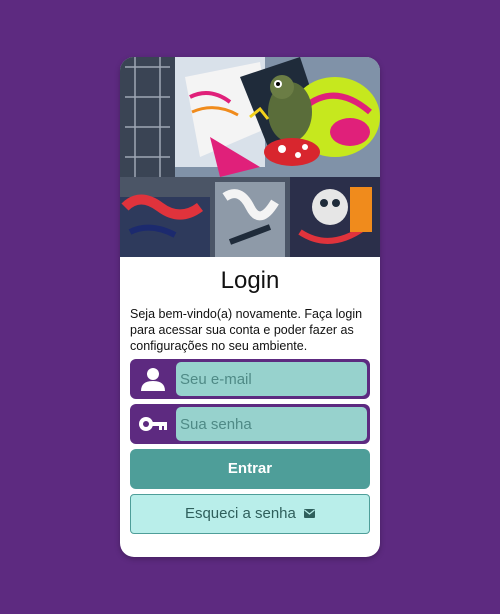 The image size is (500, 614). What do you see at coordinates (153, 424) in the screenshot?
I see `key-icon` at bounding box center [153, 424].